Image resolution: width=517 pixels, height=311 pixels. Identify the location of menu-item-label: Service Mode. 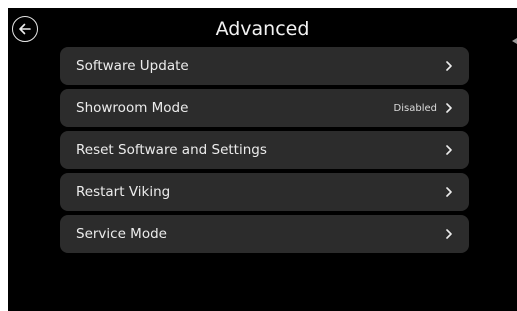
(121, 234).